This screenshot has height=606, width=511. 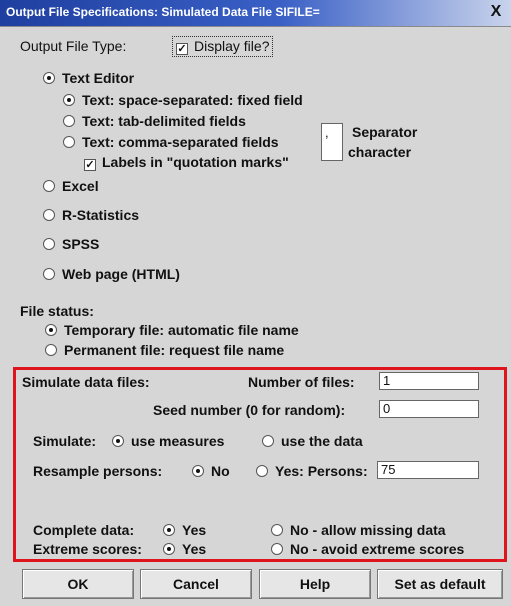 What do you see at coordinates (385, 132) in the screenshot?
I see `separator-label: Separator` at bounding box center [385, 132].